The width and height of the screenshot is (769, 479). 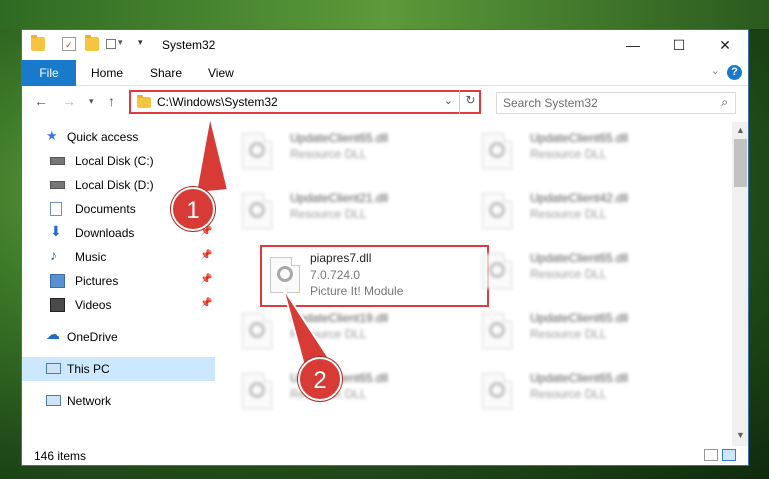 I want to click on sidebar-item-pictures: Pictures 📌, so click(x=118, y=281).